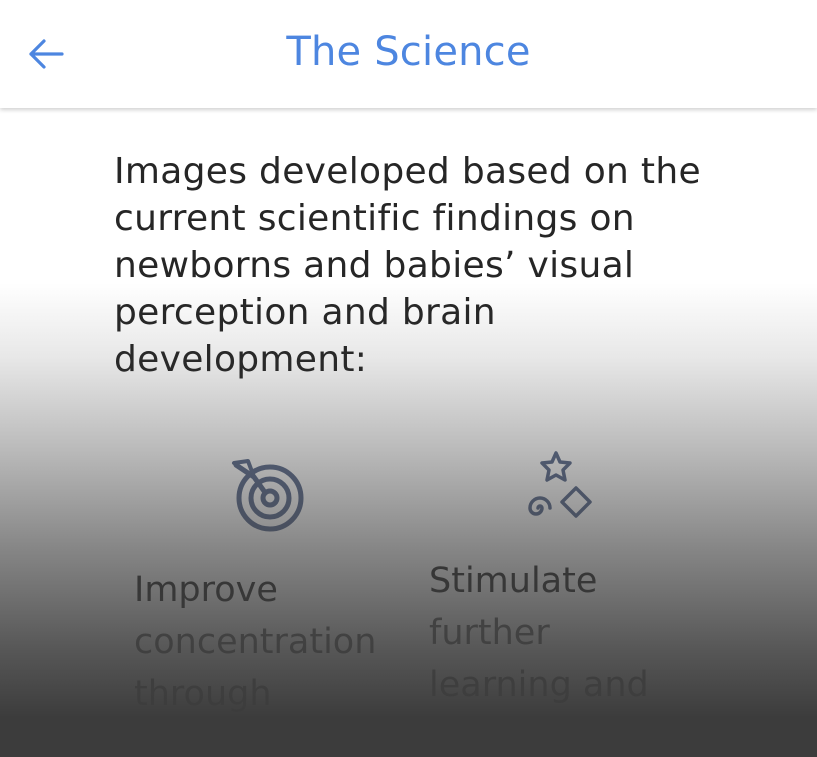 This screenshot has height=757, width=817. I want to click on feature-description-stimulate: further learning and, so click(539, 659).